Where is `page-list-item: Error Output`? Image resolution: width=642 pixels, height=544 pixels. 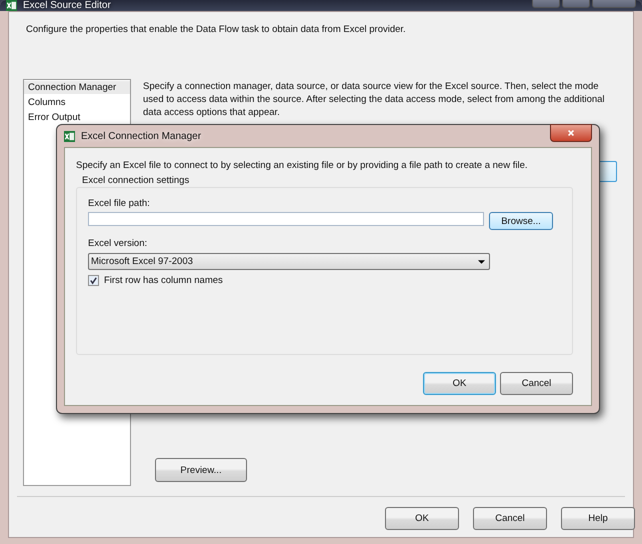 page-list-item: Error Output is located at coordinates (77, 117).